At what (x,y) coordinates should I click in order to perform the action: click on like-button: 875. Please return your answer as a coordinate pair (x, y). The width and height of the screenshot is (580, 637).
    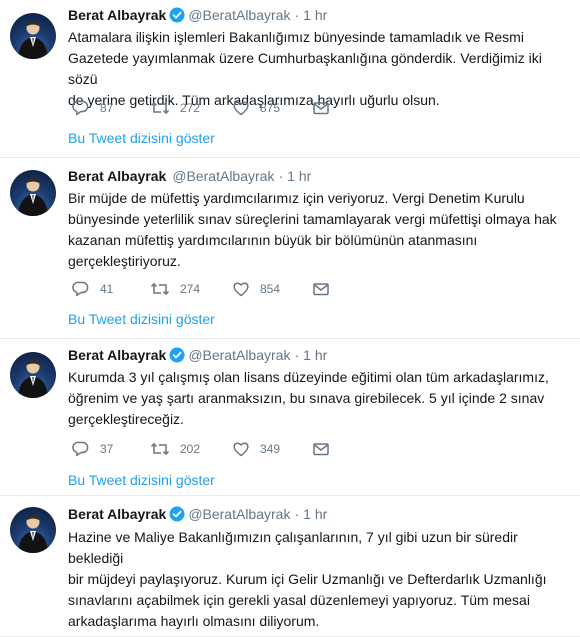
    Looking at the image, I should click on (256, 108).